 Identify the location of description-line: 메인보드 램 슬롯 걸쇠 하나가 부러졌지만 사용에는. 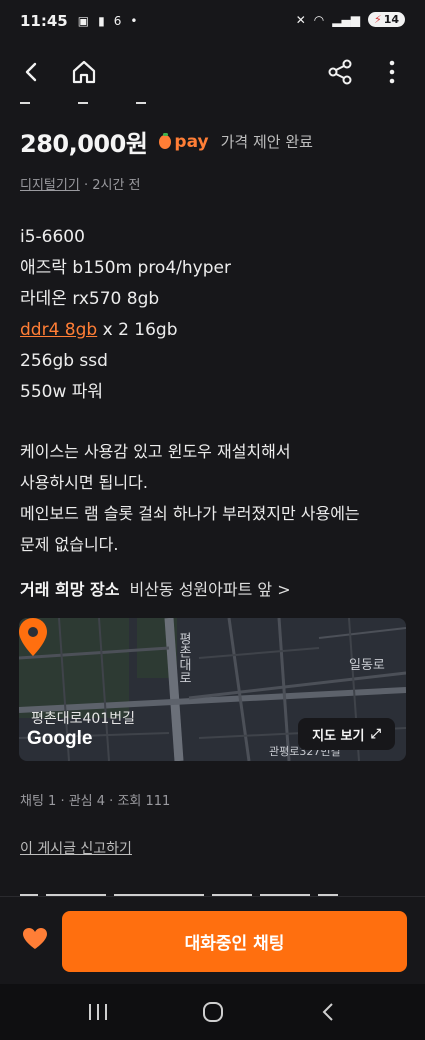
(190, 513).